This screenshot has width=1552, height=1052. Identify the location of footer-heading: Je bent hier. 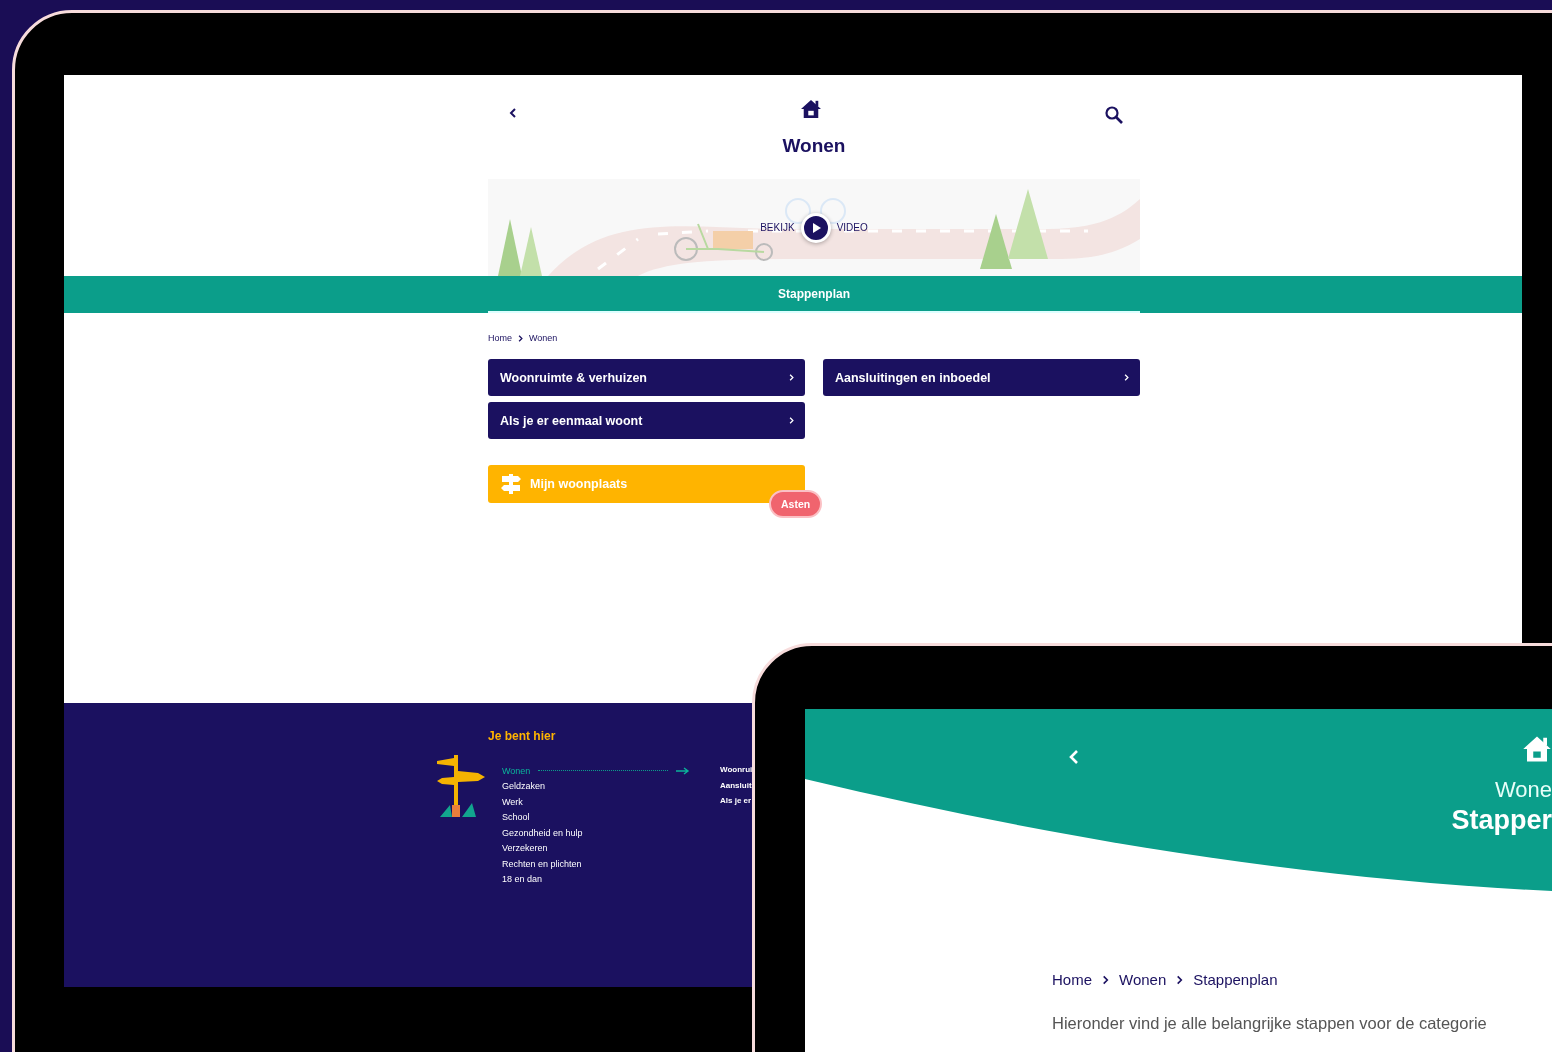
(522, 736).